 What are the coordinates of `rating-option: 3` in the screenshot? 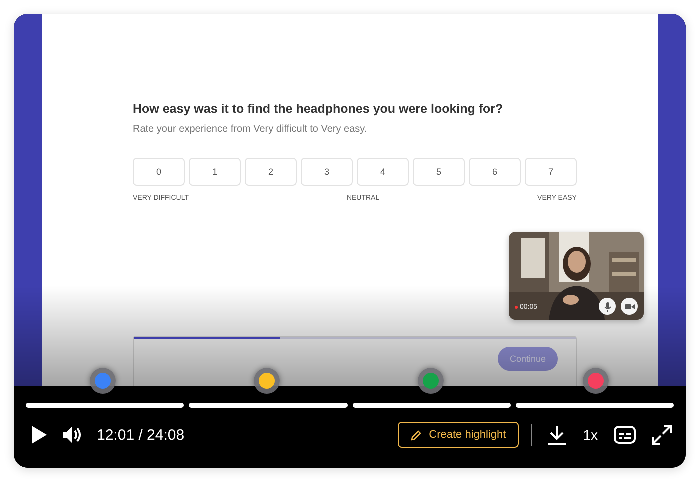 It's located at (327, 172).